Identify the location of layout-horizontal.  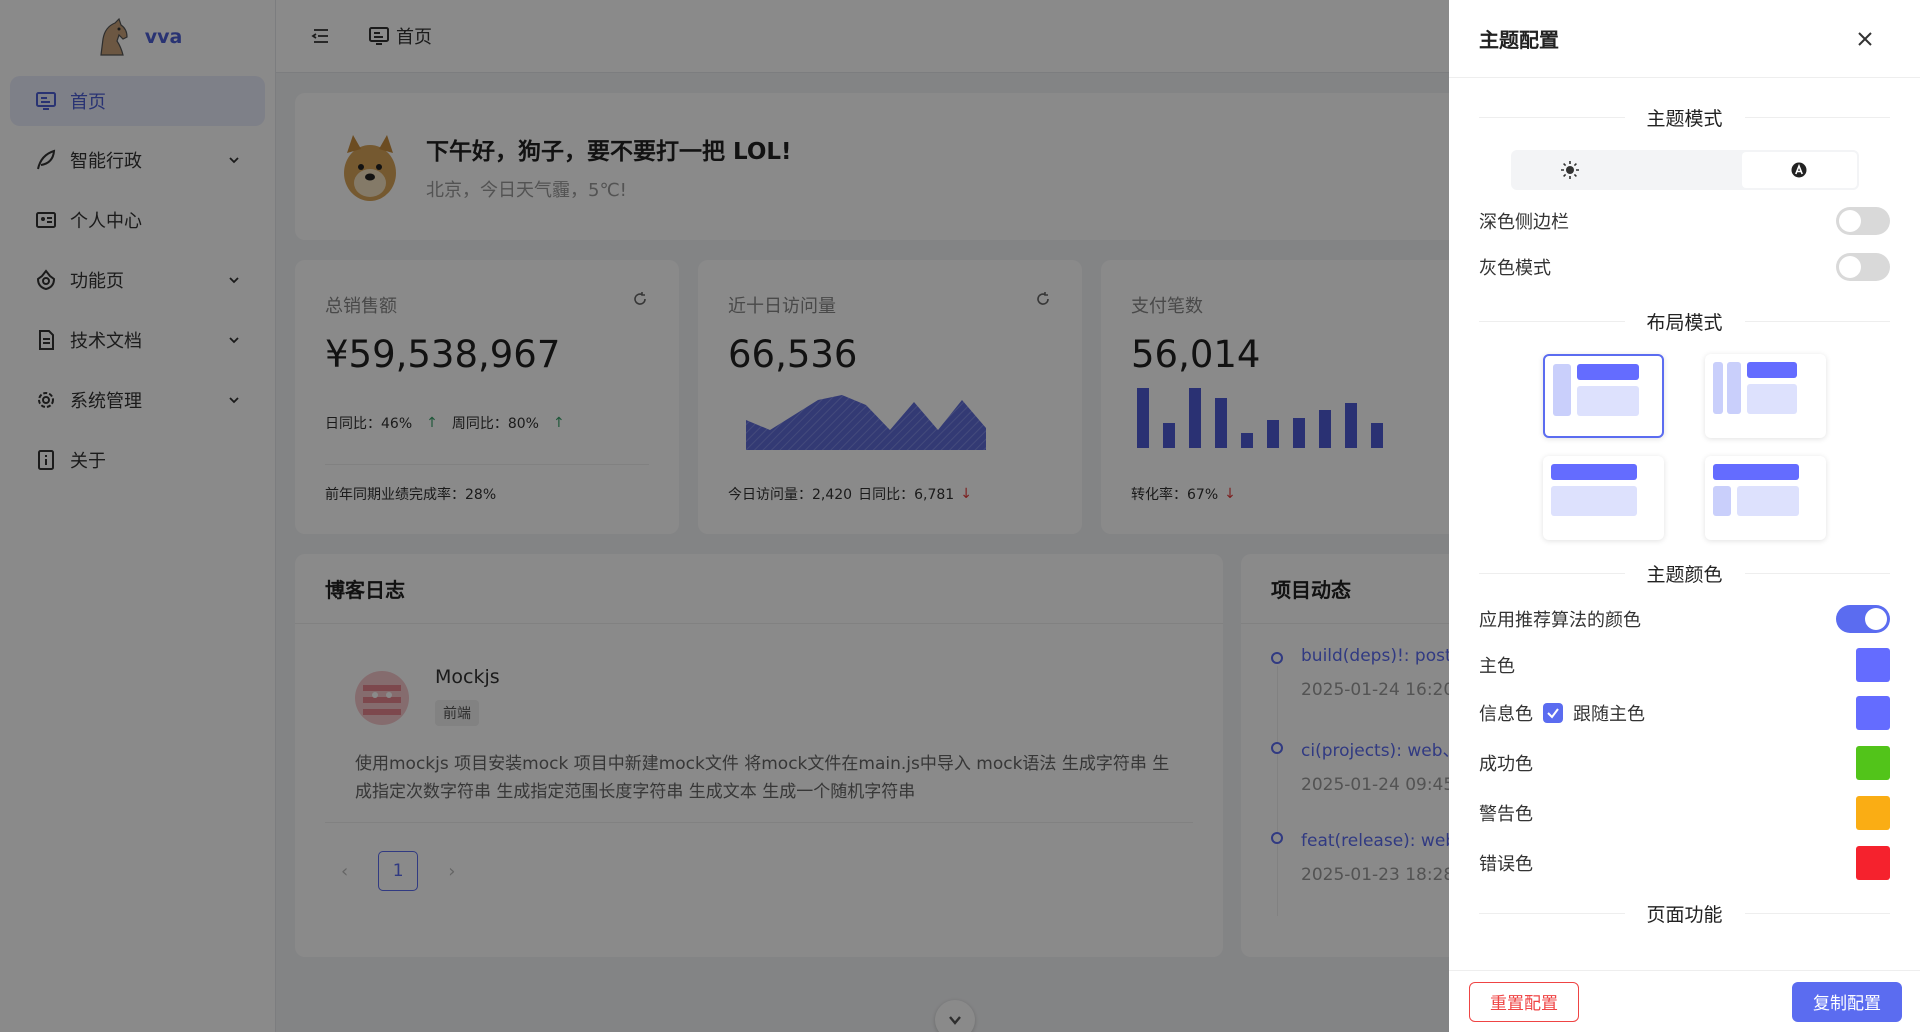
(1603, 498).